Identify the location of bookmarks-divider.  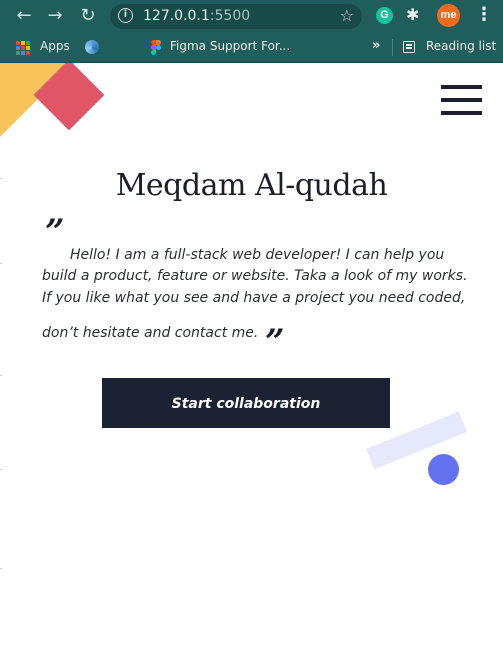
(392, 47).